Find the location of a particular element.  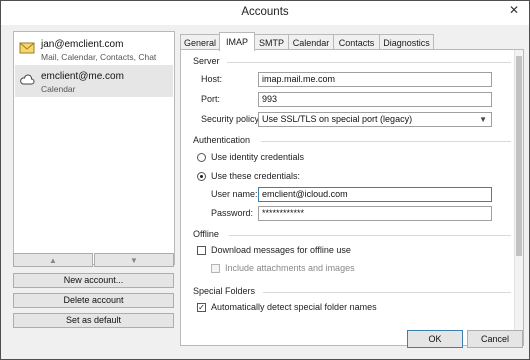

cancel-button: Cancel is located at coordinates (495, 339).